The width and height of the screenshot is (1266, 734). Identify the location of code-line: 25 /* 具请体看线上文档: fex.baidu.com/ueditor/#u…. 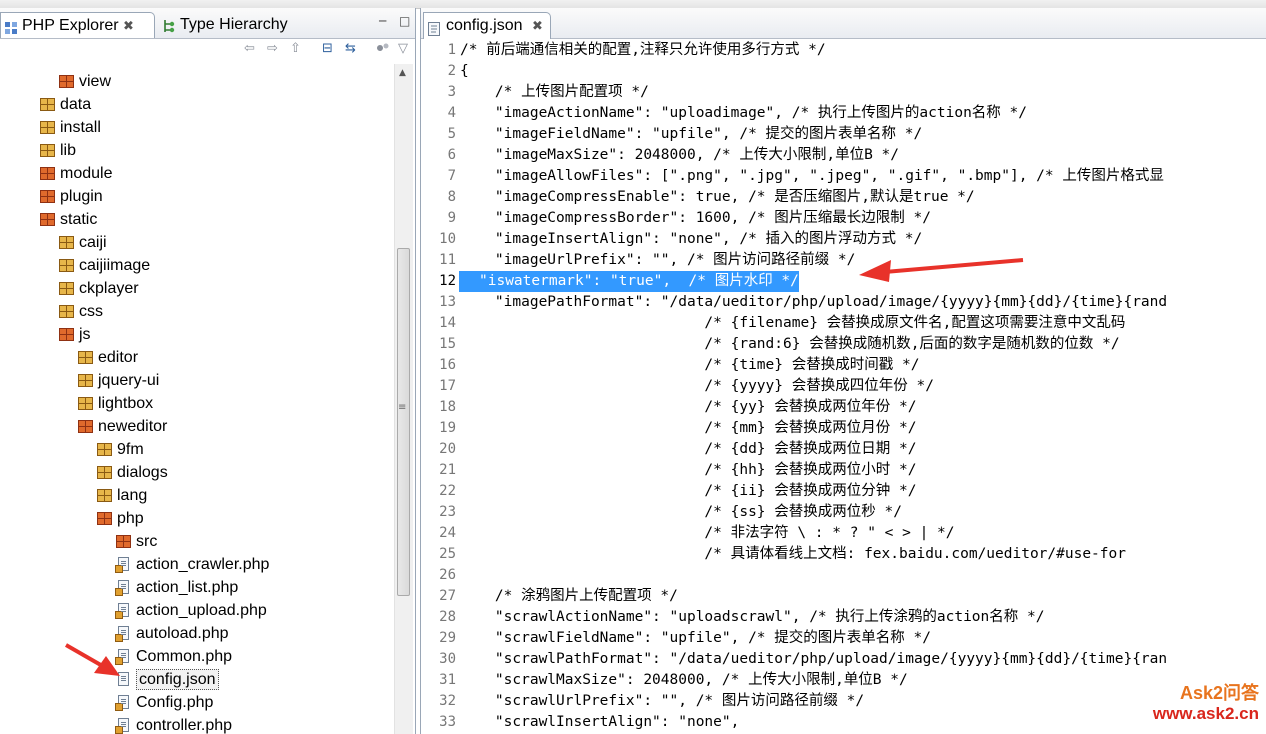
(843, 554).